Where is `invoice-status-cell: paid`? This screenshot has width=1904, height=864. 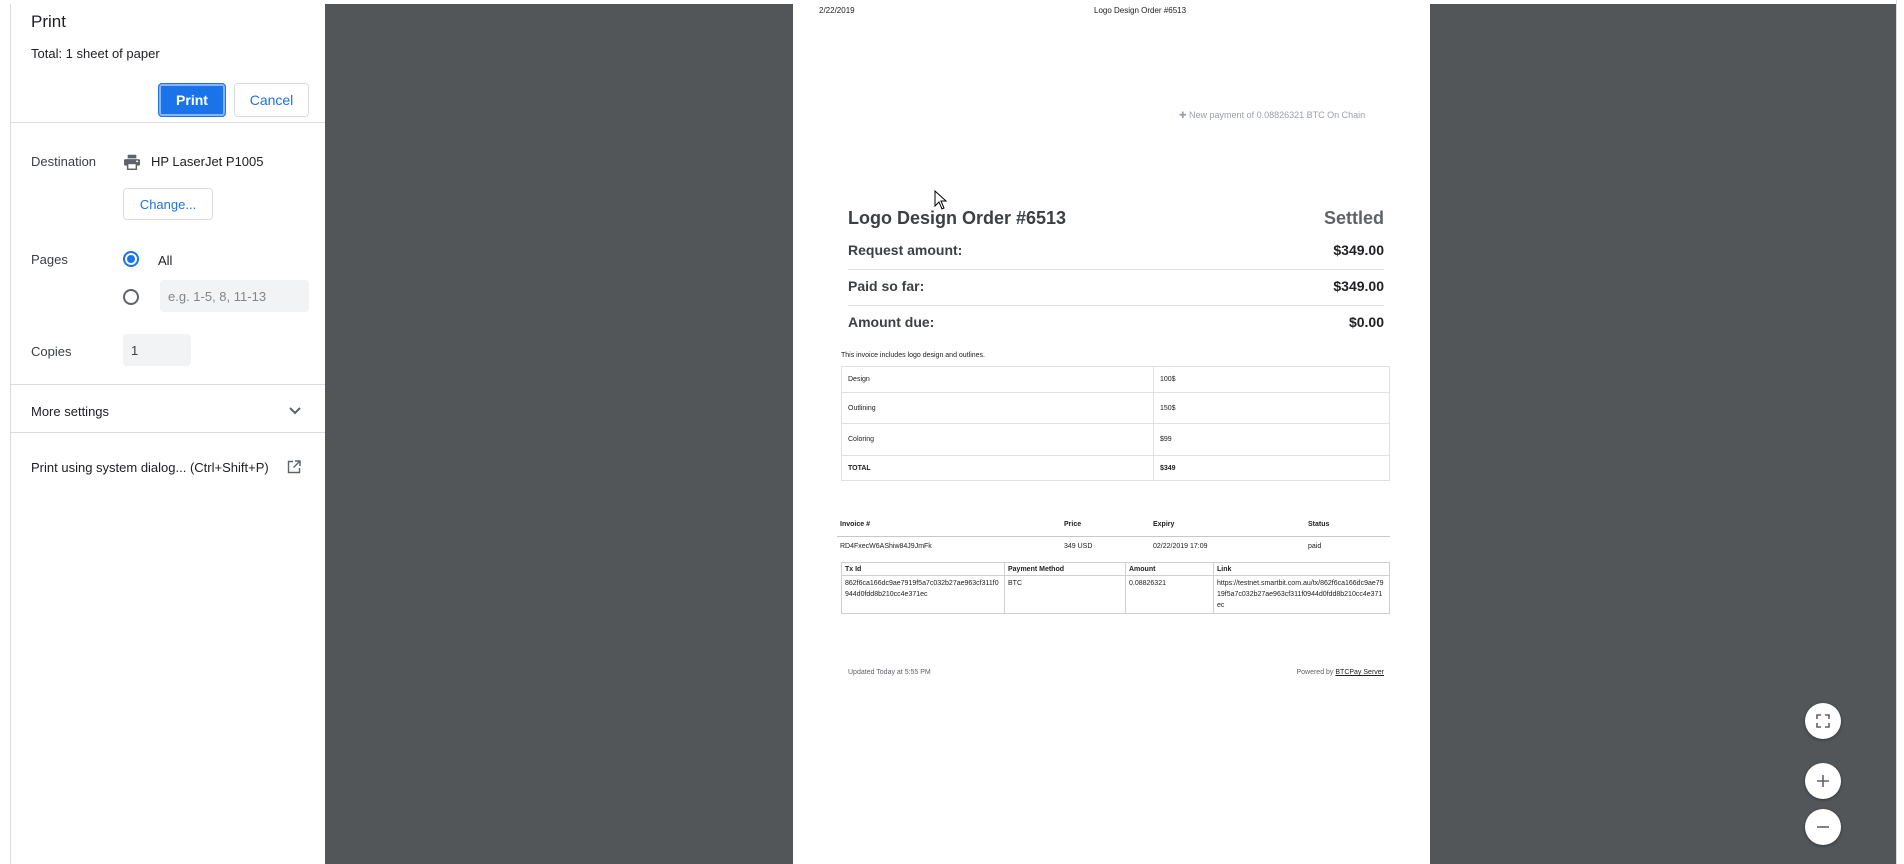 invoice-status-cell: paid is located at coordinates (1315, 546).